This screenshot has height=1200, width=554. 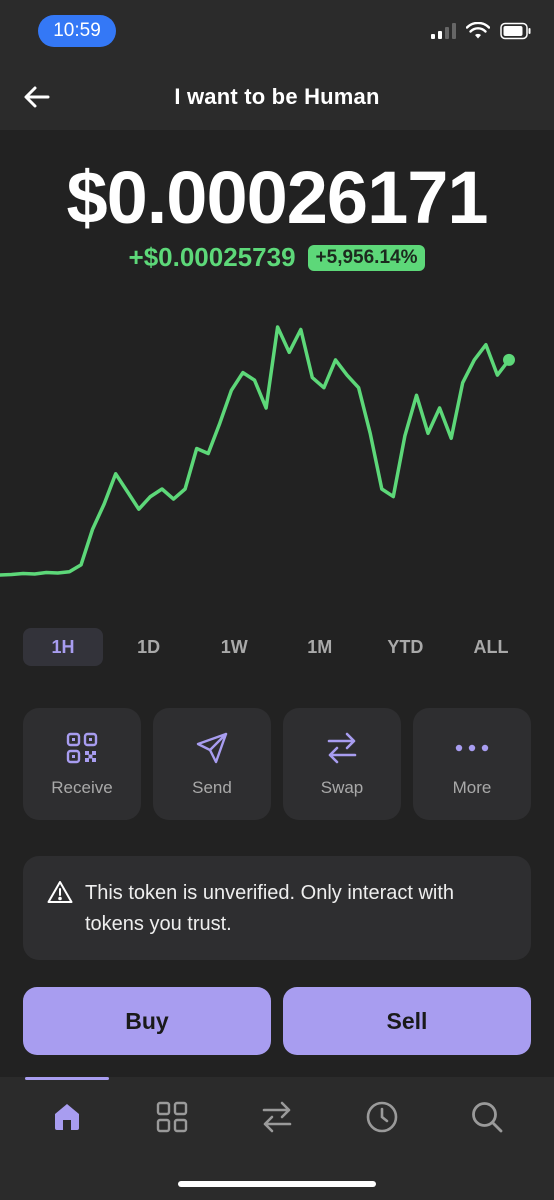 I want to click on tab-apps, so click(x=172, y=1117).